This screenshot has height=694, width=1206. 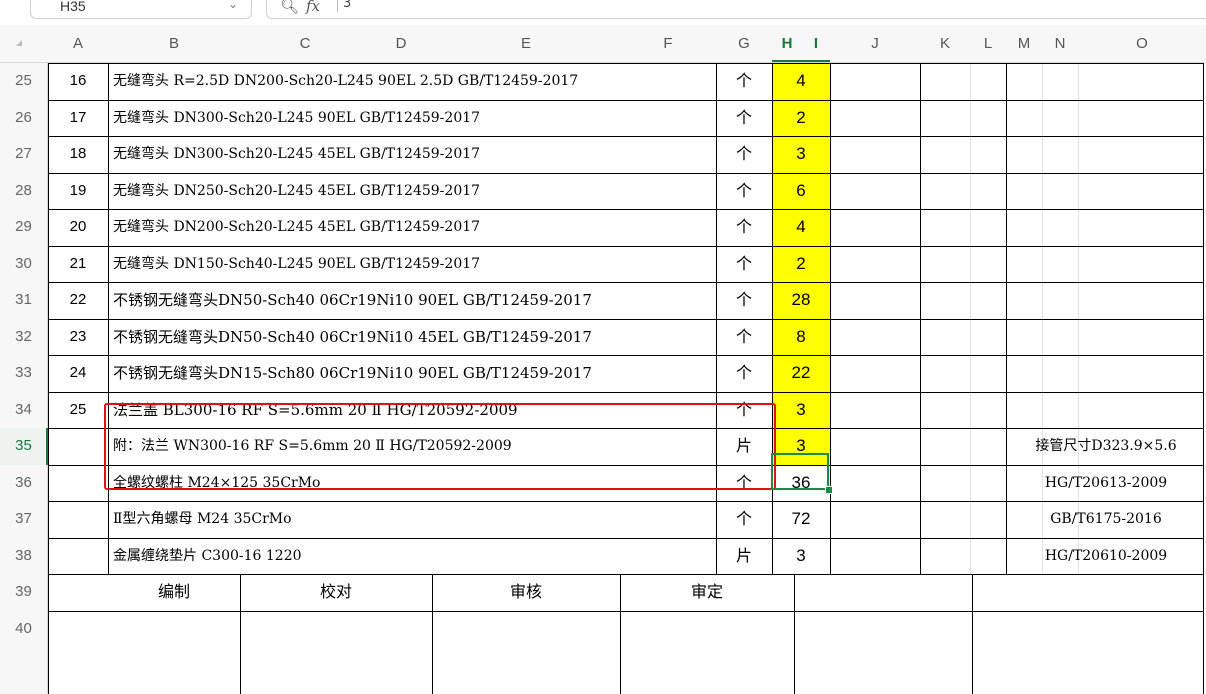 What do you see at coordinates (412, 556) in the screenshot?
I see `cell-description: 金属缠绕垫片 C300-16 1220` at bounding box center [412, 556].